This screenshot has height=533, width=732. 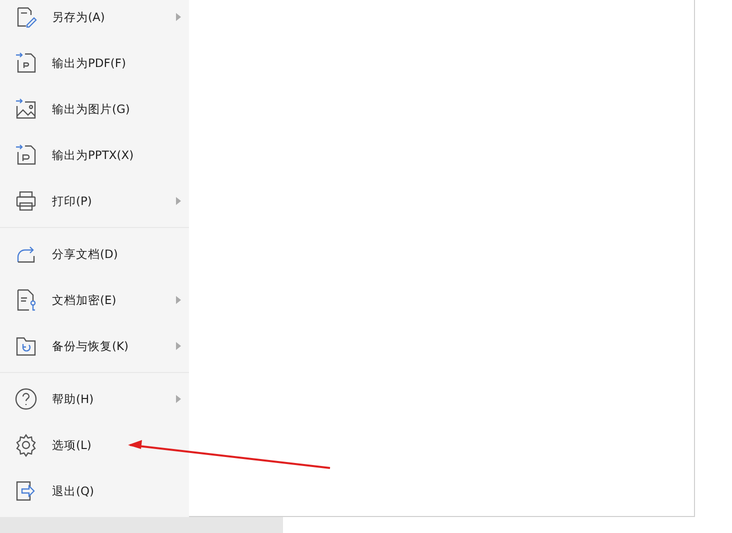 What do you see at coordinates (26, 445) in the screenshot?
I see `settings-icon` at bounding box center [26, 445].